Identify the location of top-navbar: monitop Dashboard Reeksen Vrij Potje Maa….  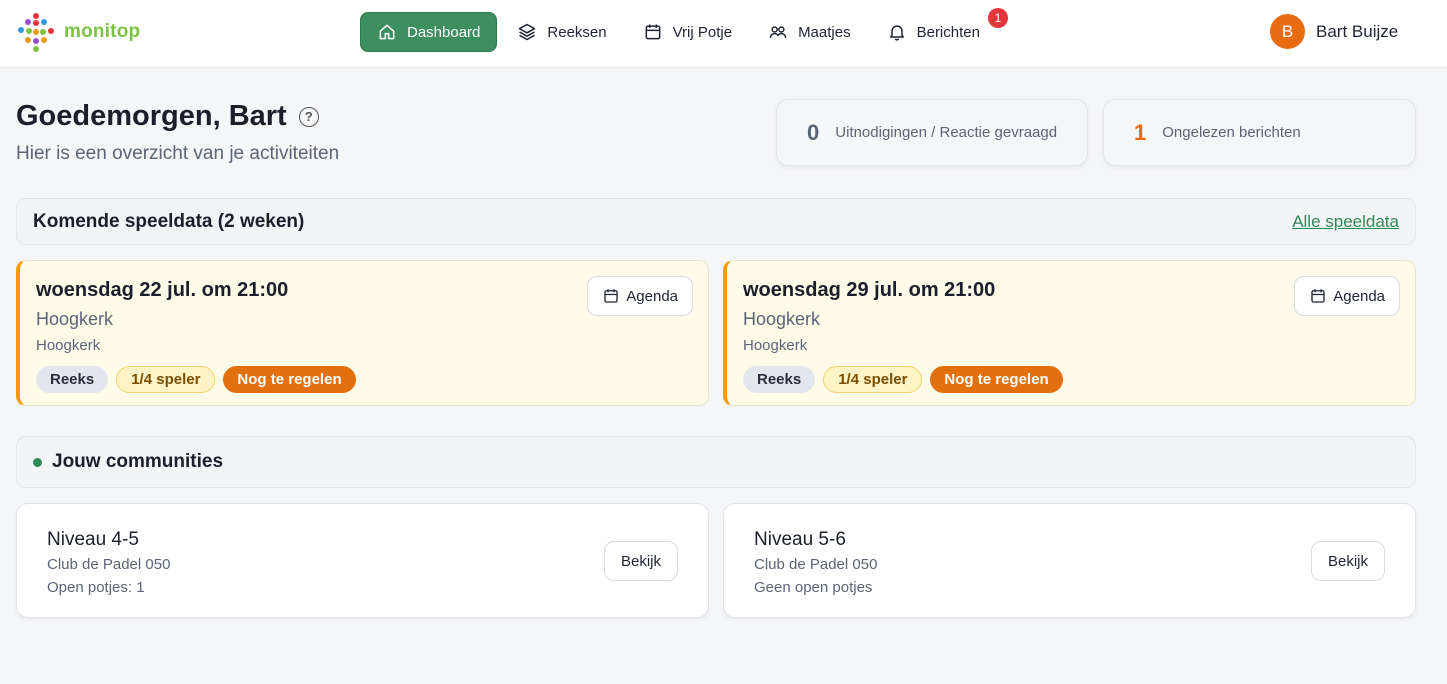
(723, 34).